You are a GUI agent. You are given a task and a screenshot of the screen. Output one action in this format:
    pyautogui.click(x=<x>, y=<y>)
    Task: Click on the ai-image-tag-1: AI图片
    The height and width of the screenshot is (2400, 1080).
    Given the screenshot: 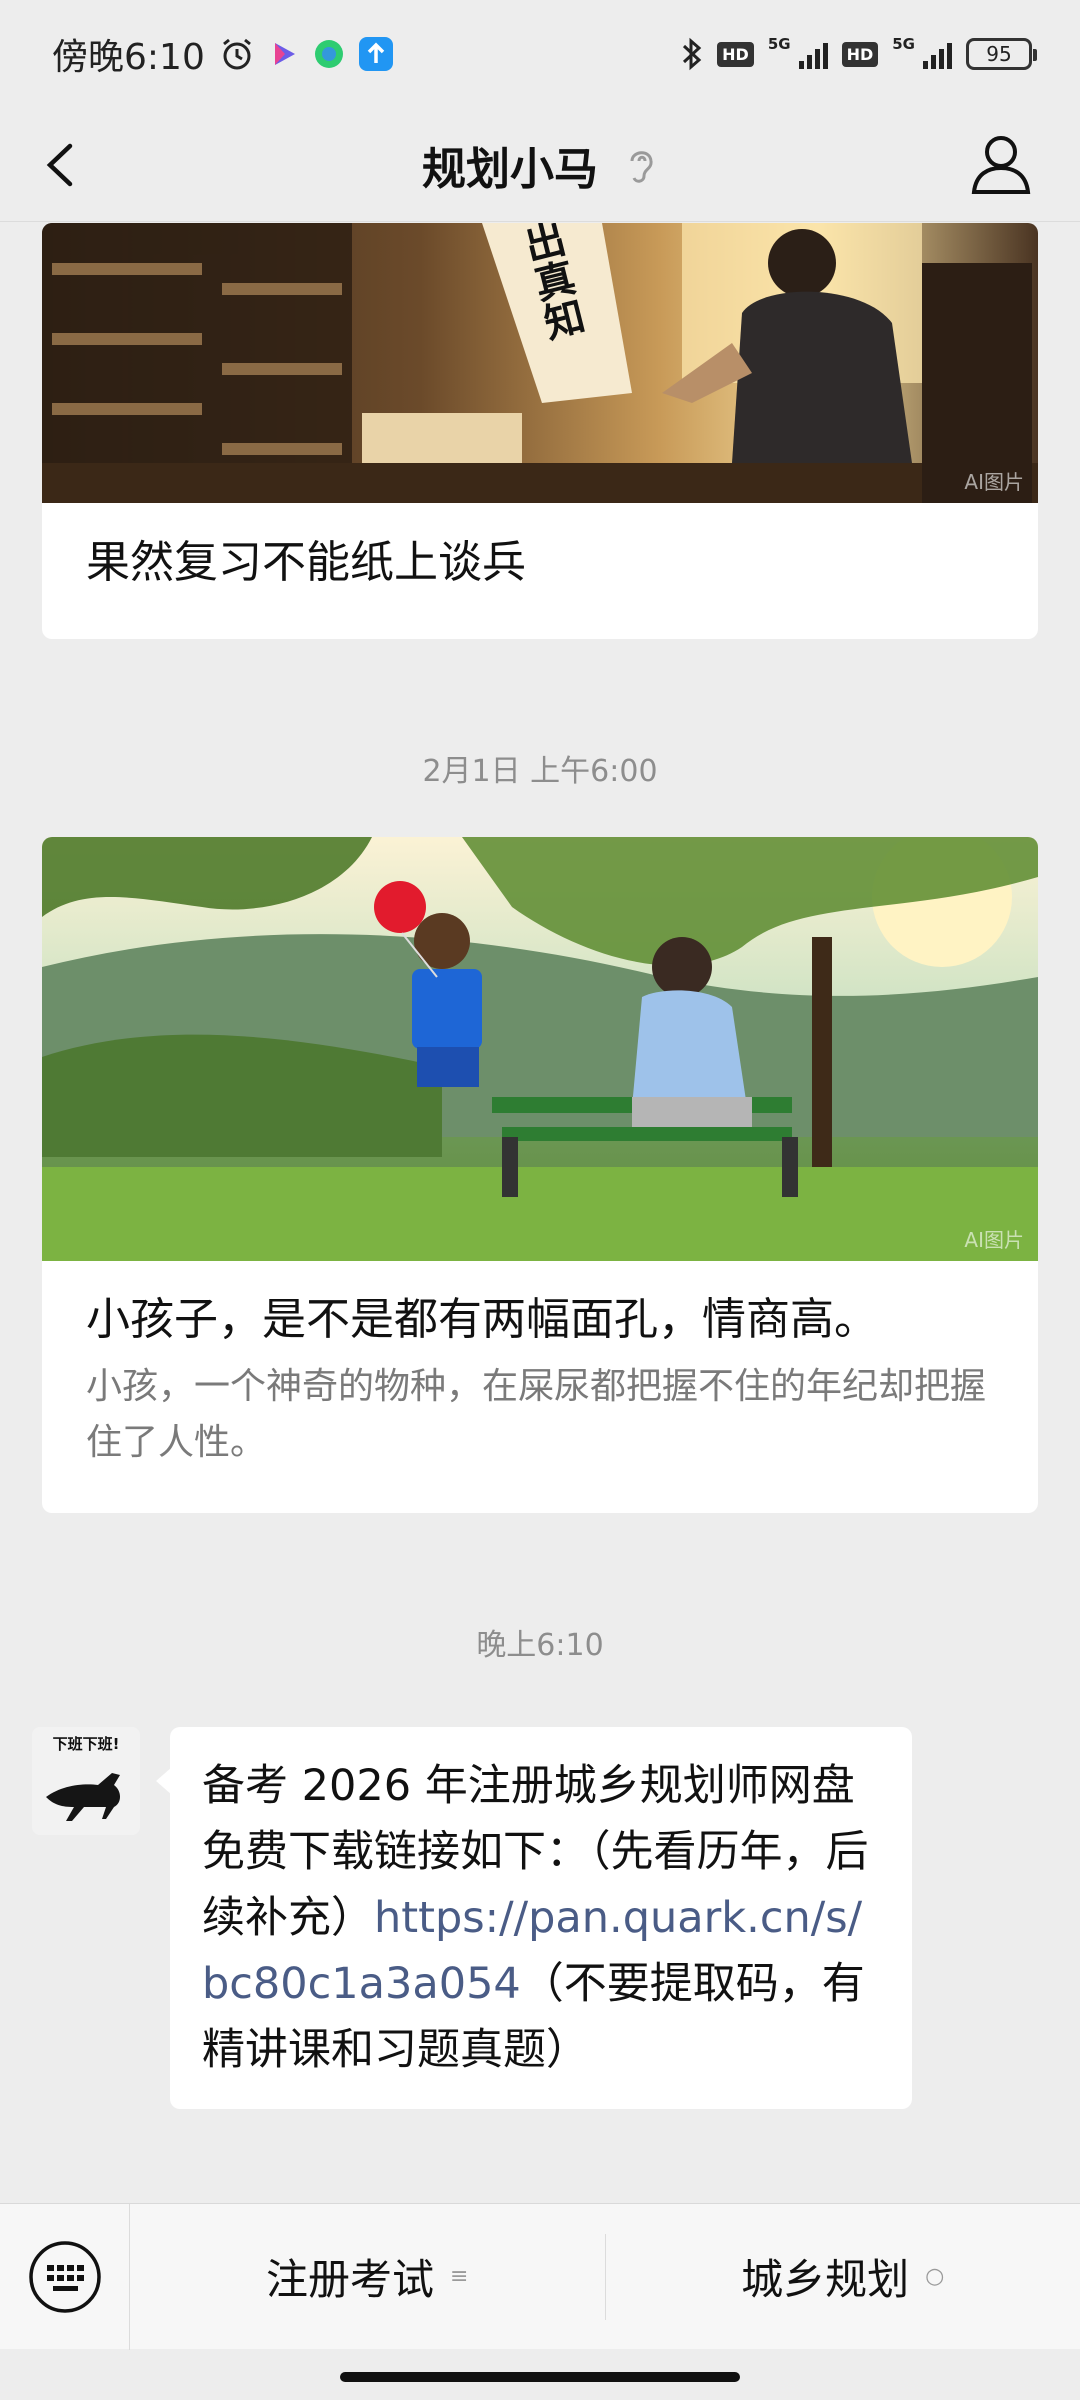 What is the action you would take?
    pyautogui.click(x=994, y=482)
    